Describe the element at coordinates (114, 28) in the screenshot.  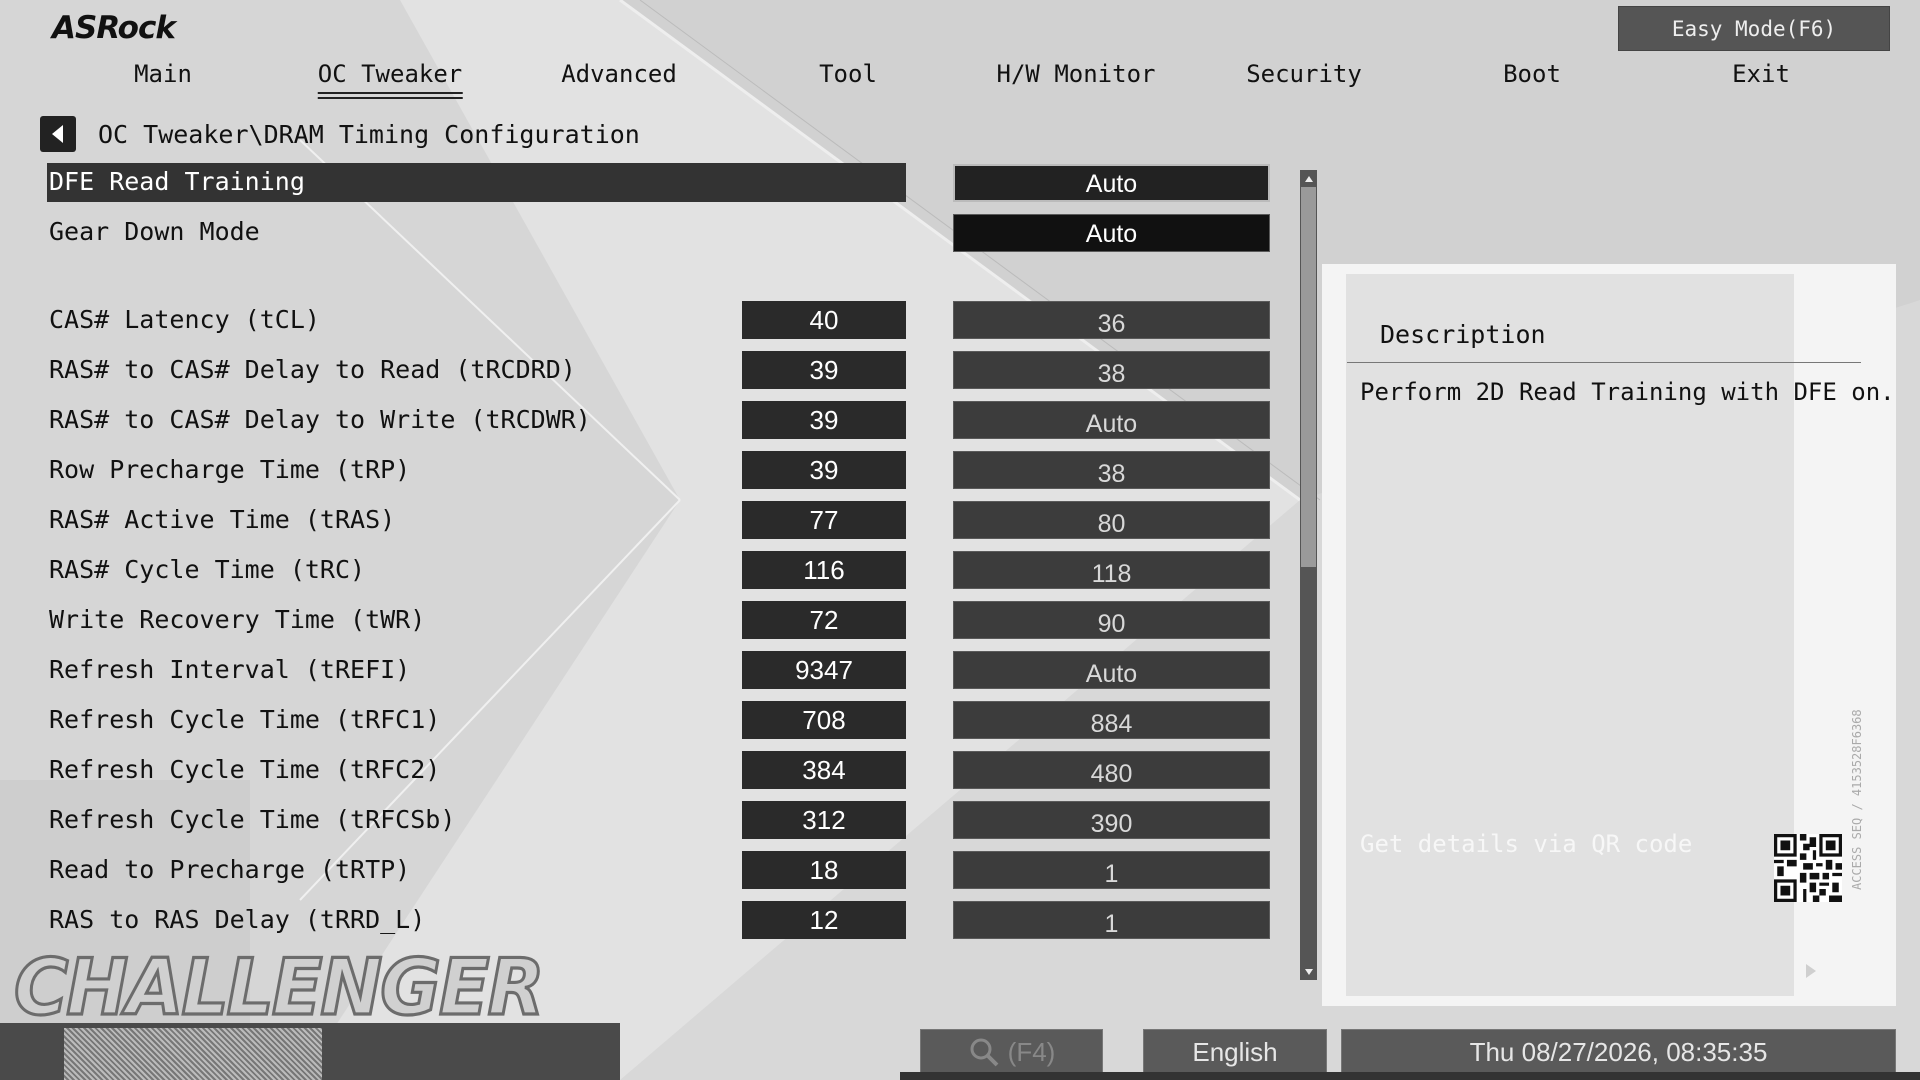
I see `asrock-logo: ASRock` at that location.